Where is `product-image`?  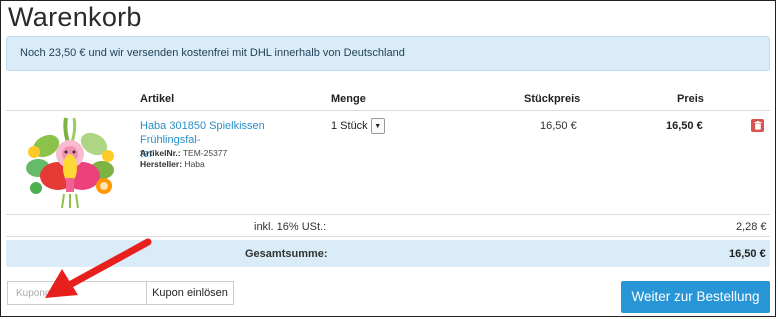
product-image is located at coordinates (70, 163).